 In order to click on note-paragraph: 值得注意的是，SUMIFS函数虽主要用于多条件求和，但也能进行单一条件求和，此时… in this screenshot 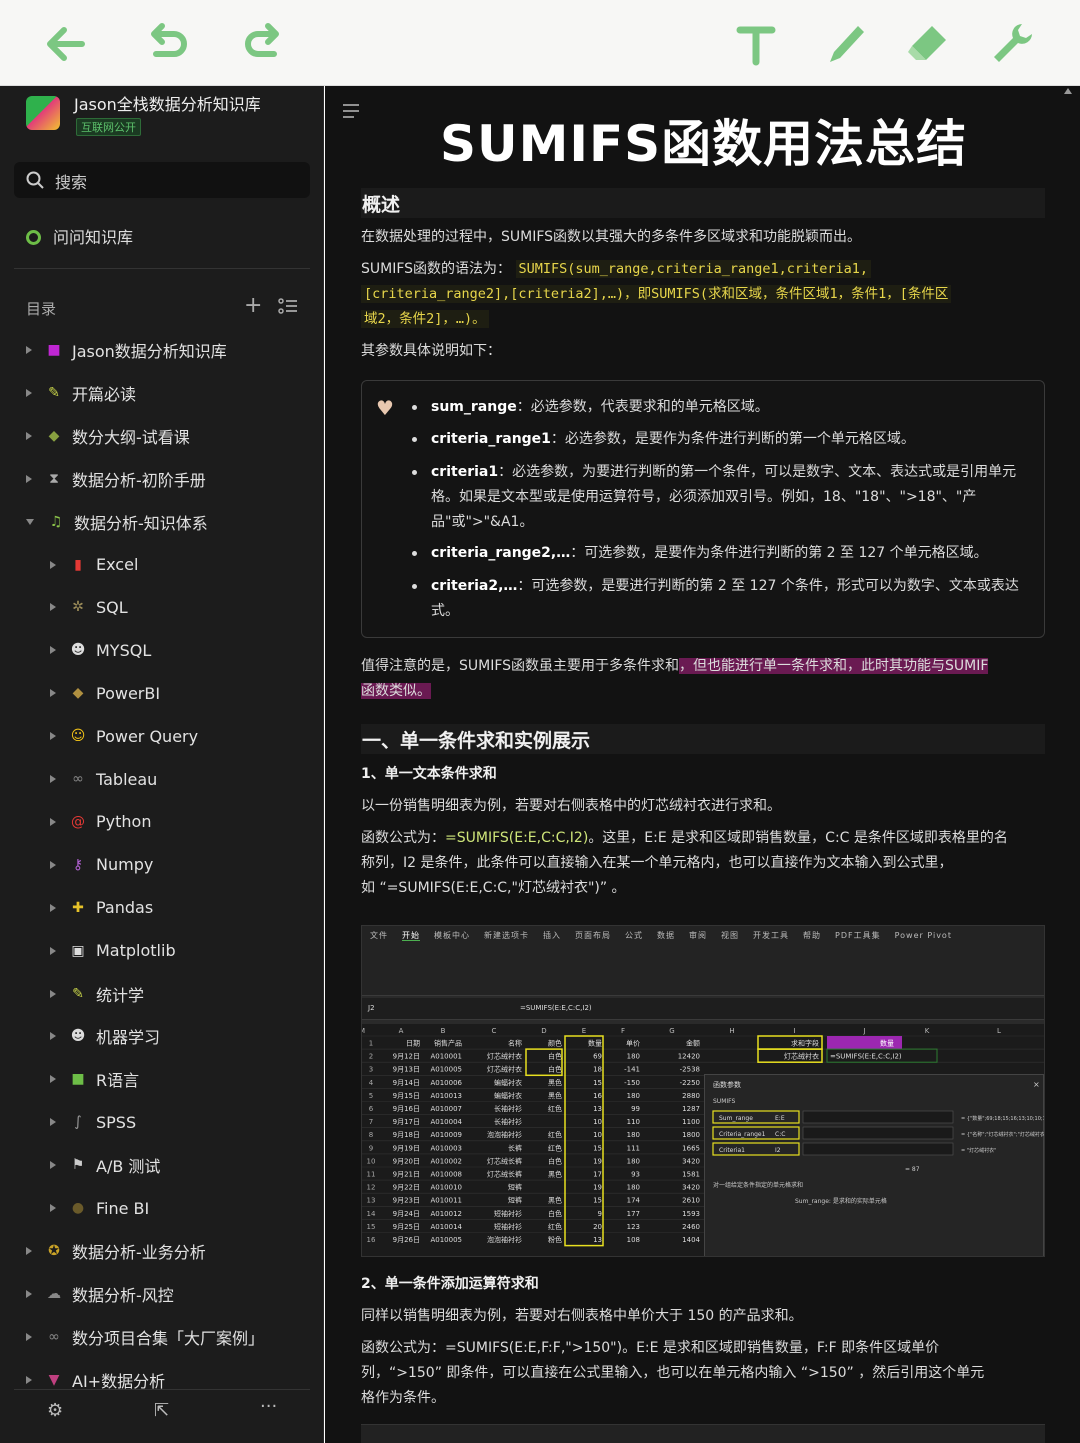, I will do `click(675, 666)`.